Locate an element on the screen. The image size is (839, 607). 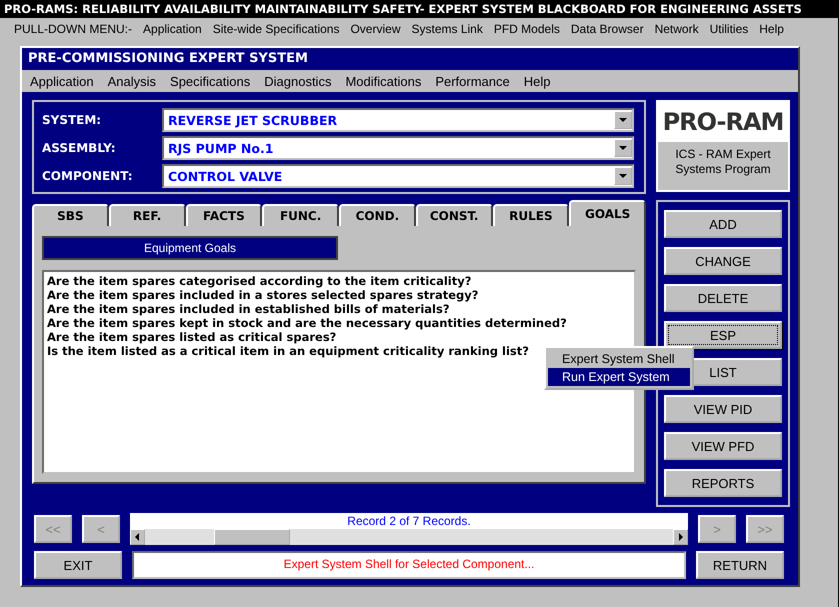
action-button: ESP is located at coordinates (723, 335).